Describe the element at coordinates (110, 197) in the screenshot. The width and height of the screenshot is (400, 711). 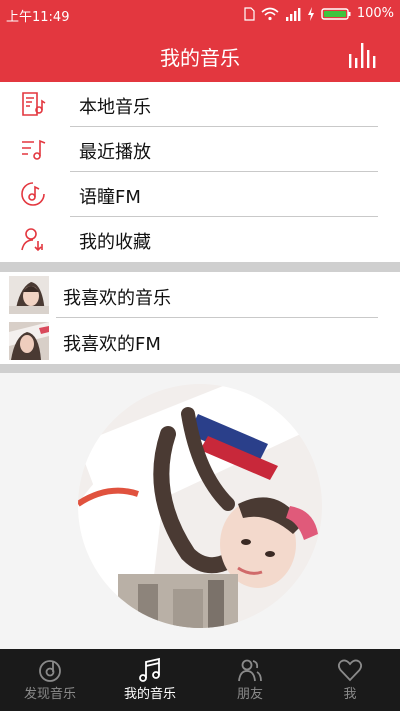
I see `menu-item-label: 语瞳FM` at that location.